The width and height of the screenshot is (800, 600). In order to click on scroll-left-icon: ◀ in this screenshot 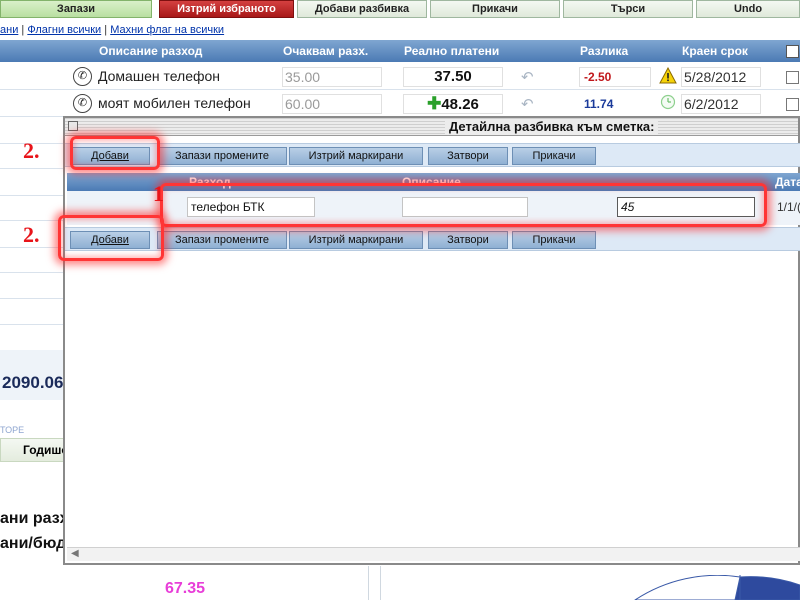, I will do `click(75, 553)`.